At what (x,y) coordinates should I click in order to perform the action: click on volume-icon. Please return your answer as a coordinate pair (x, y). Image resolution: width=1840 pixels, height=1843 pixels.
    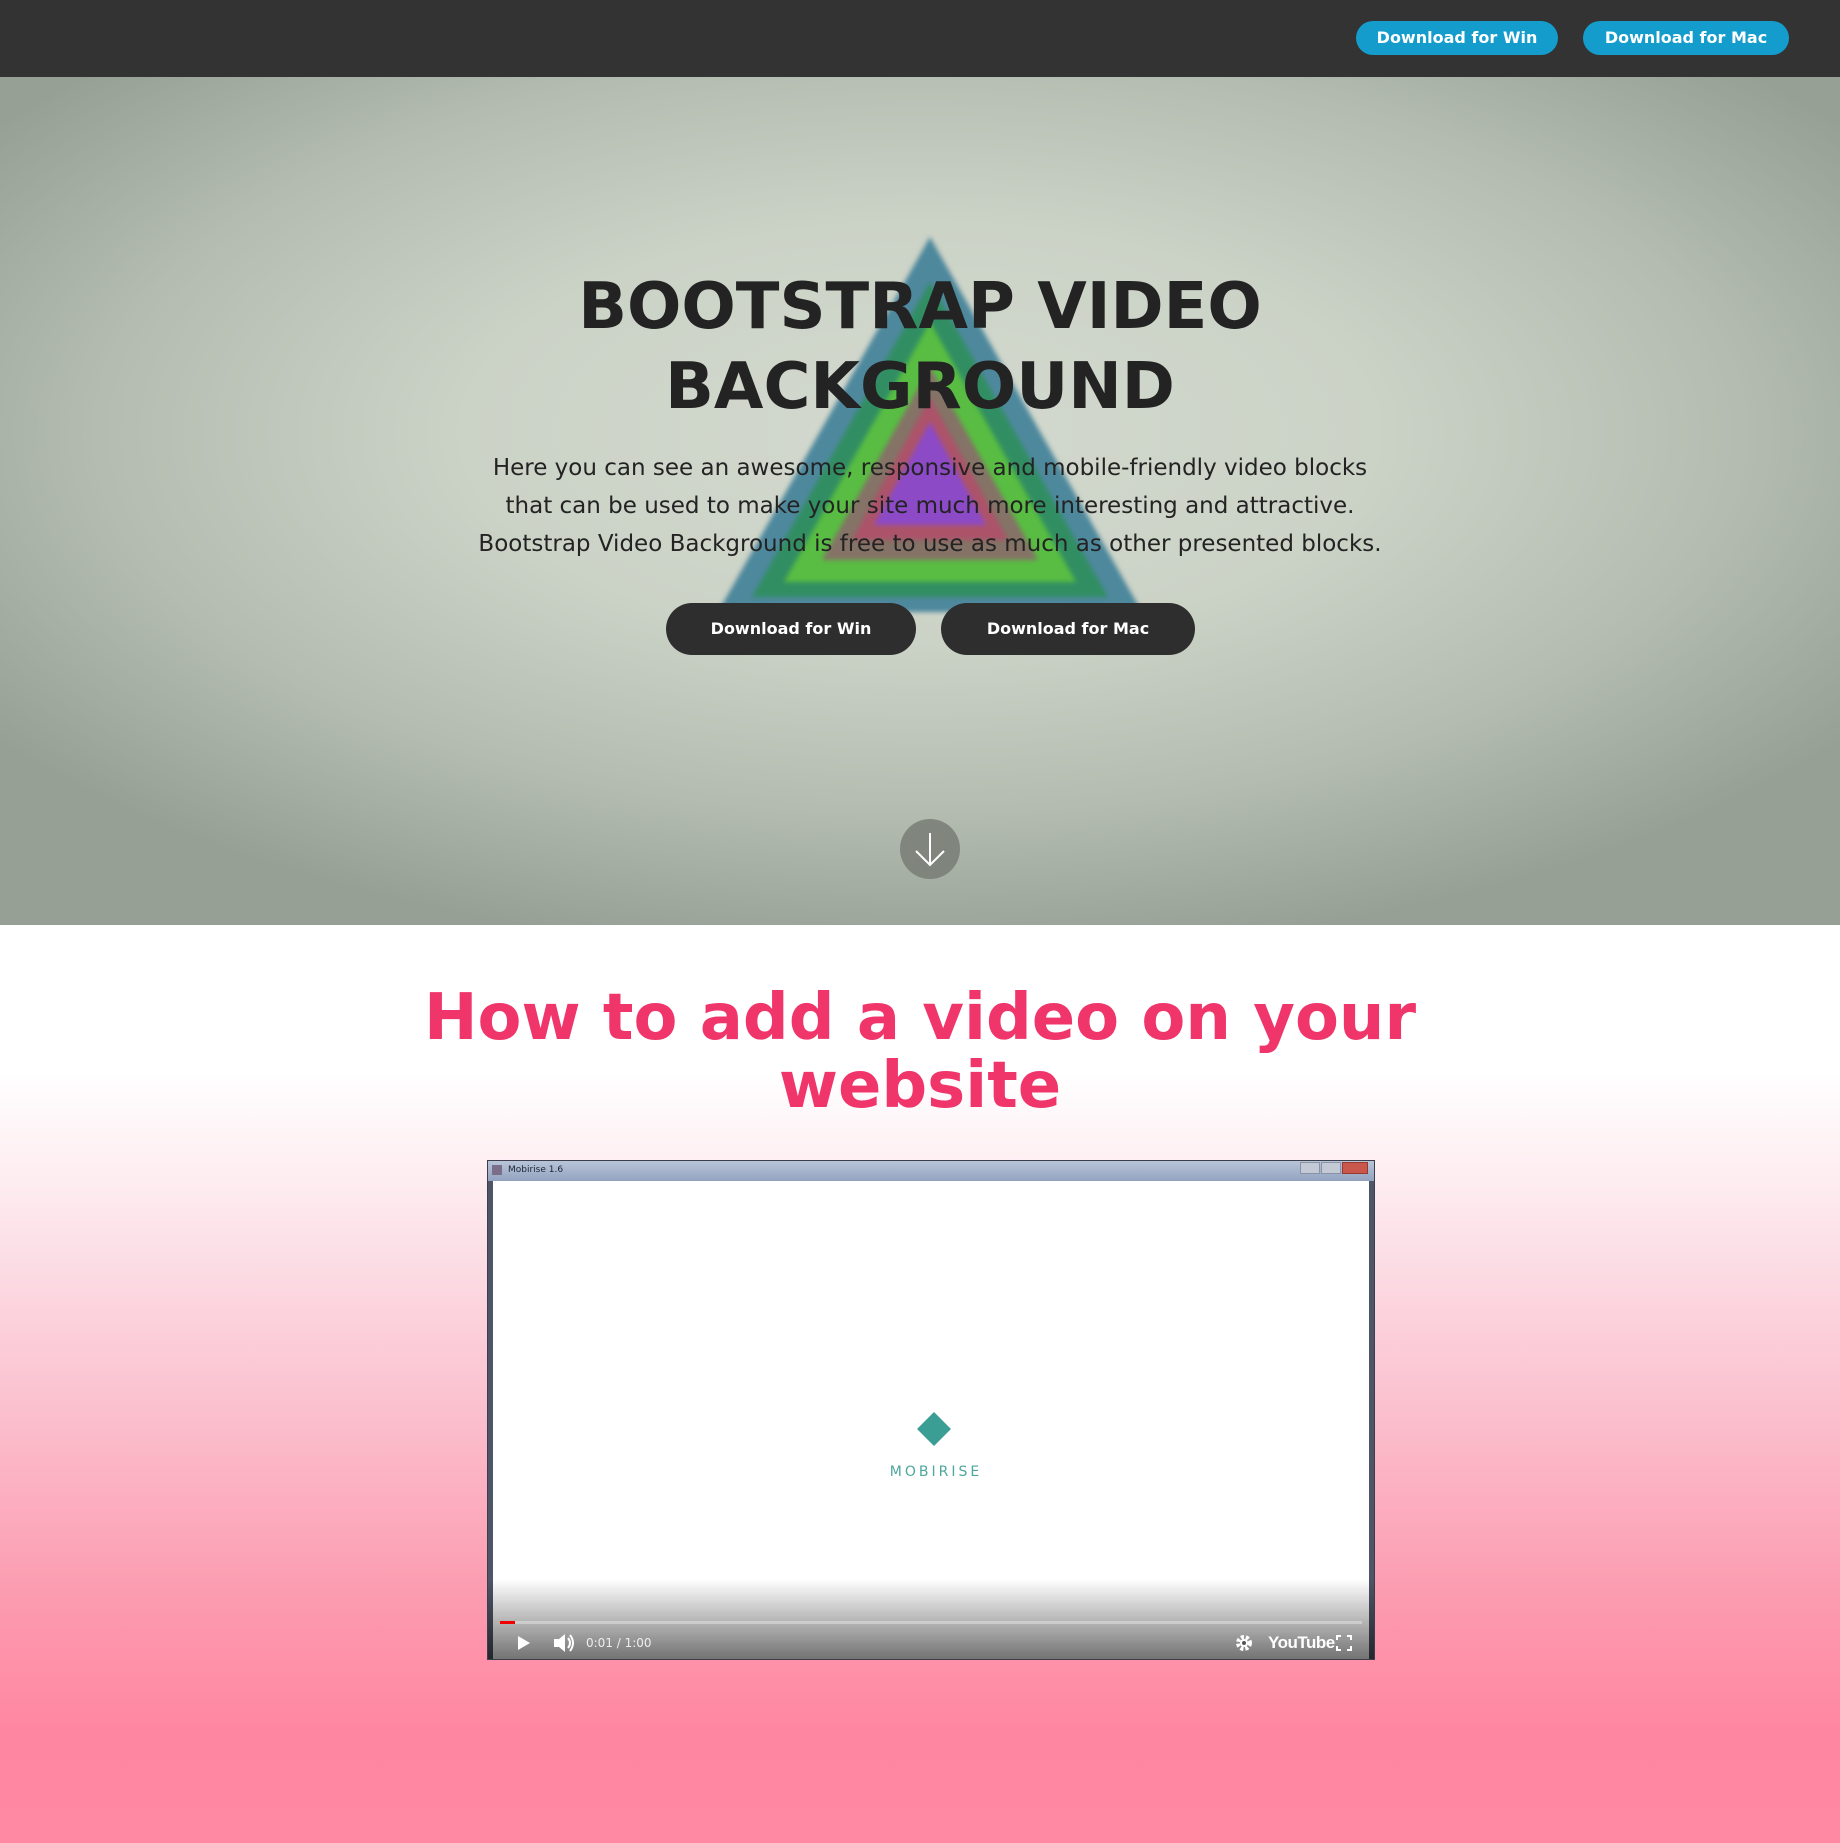
    Looking at the image, I should click on (564, 1643).